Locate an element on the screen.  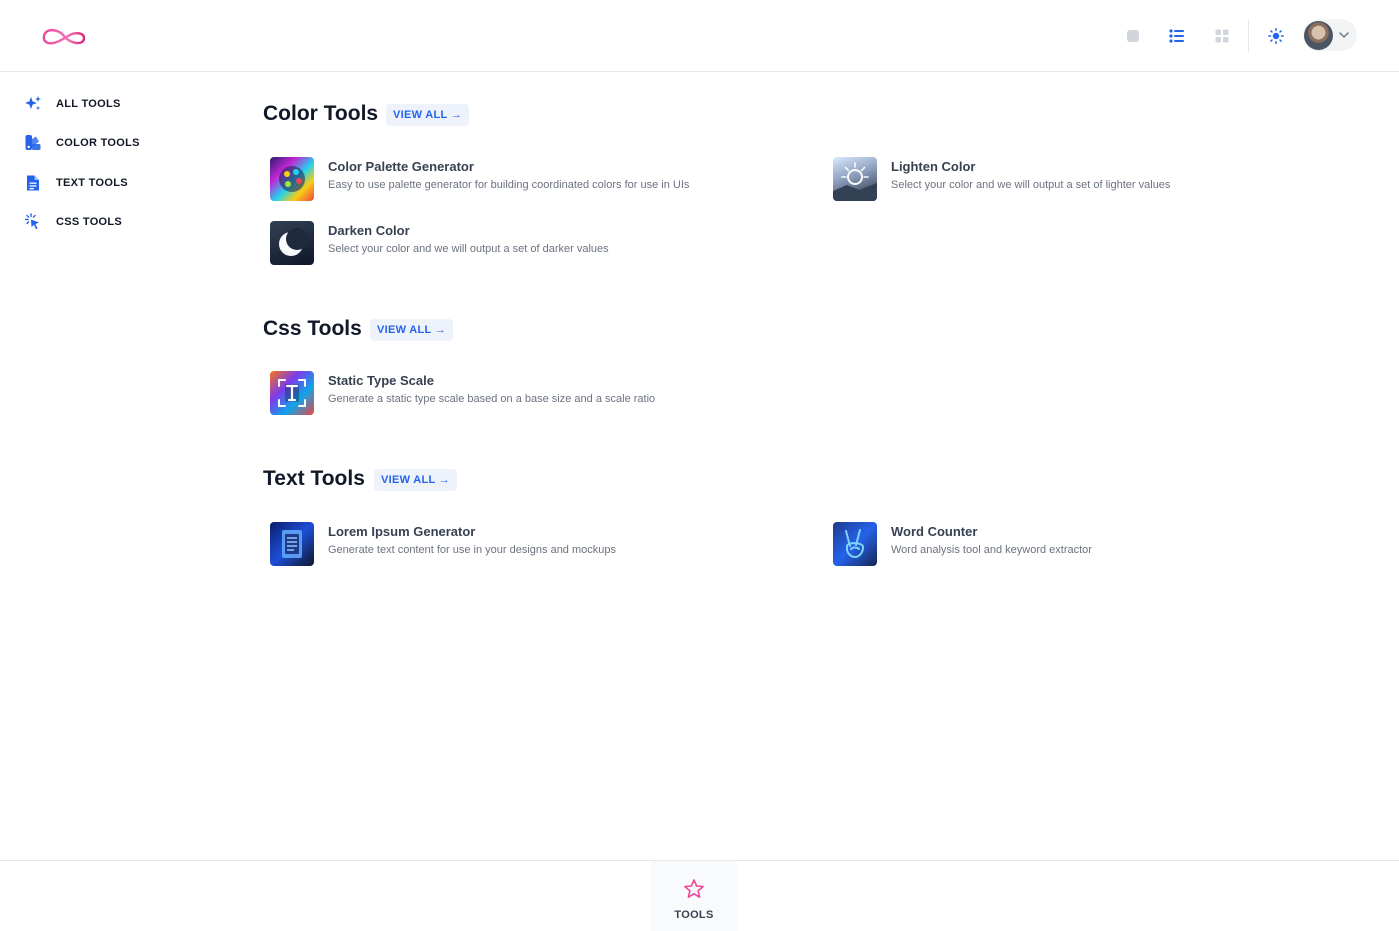
cursor-click-icon is located at coordinates (33, 222).